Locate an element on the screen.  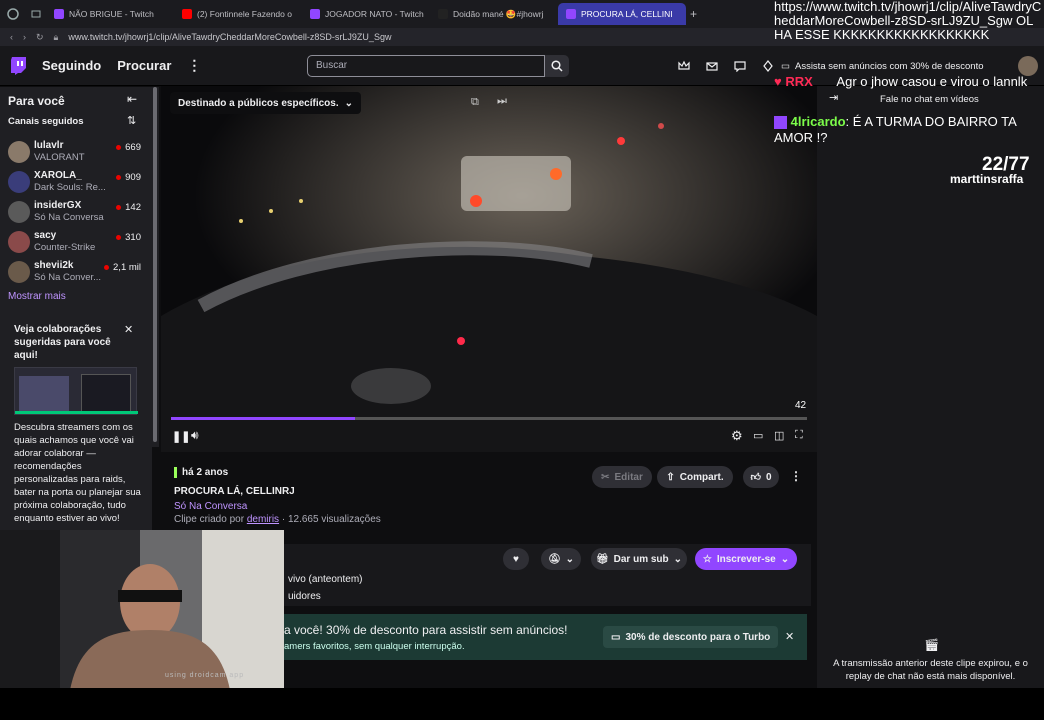
viewer-count-text: 669 is located at coordinates (133, 147).